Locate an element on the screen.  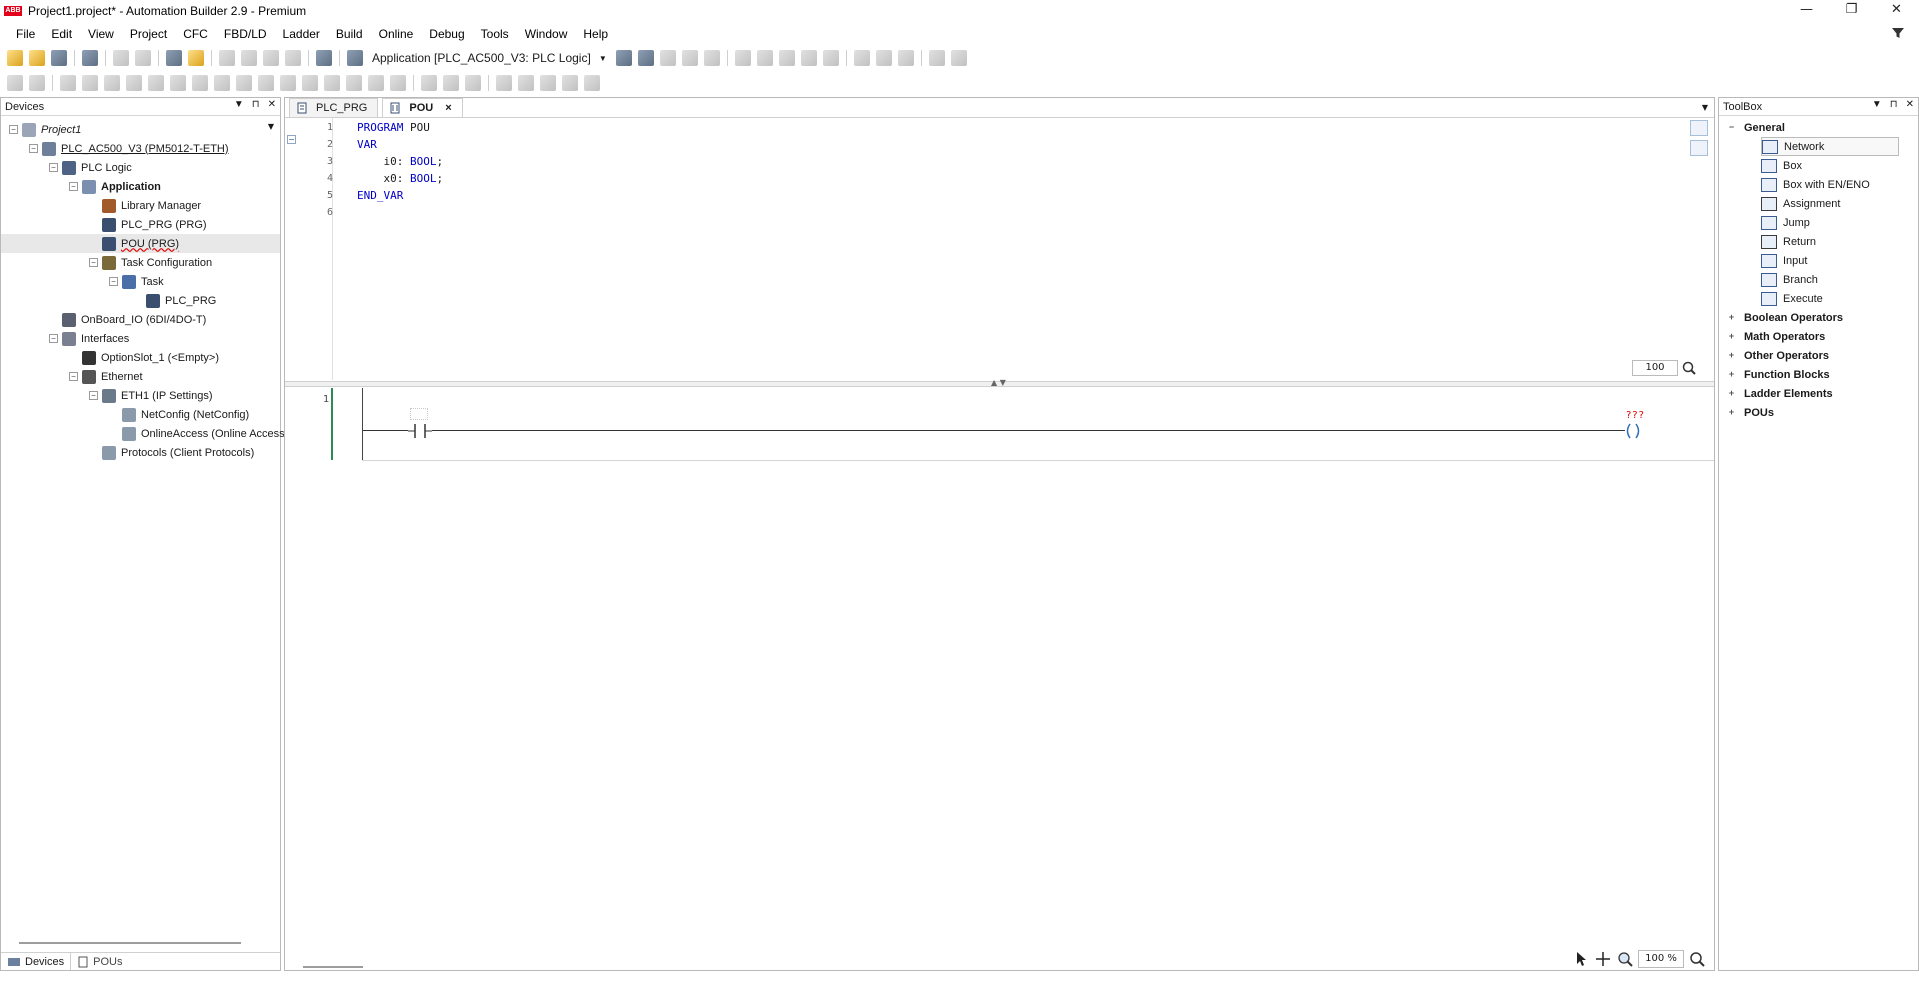
insert-contact-icon is located at coordinates (90, 83).